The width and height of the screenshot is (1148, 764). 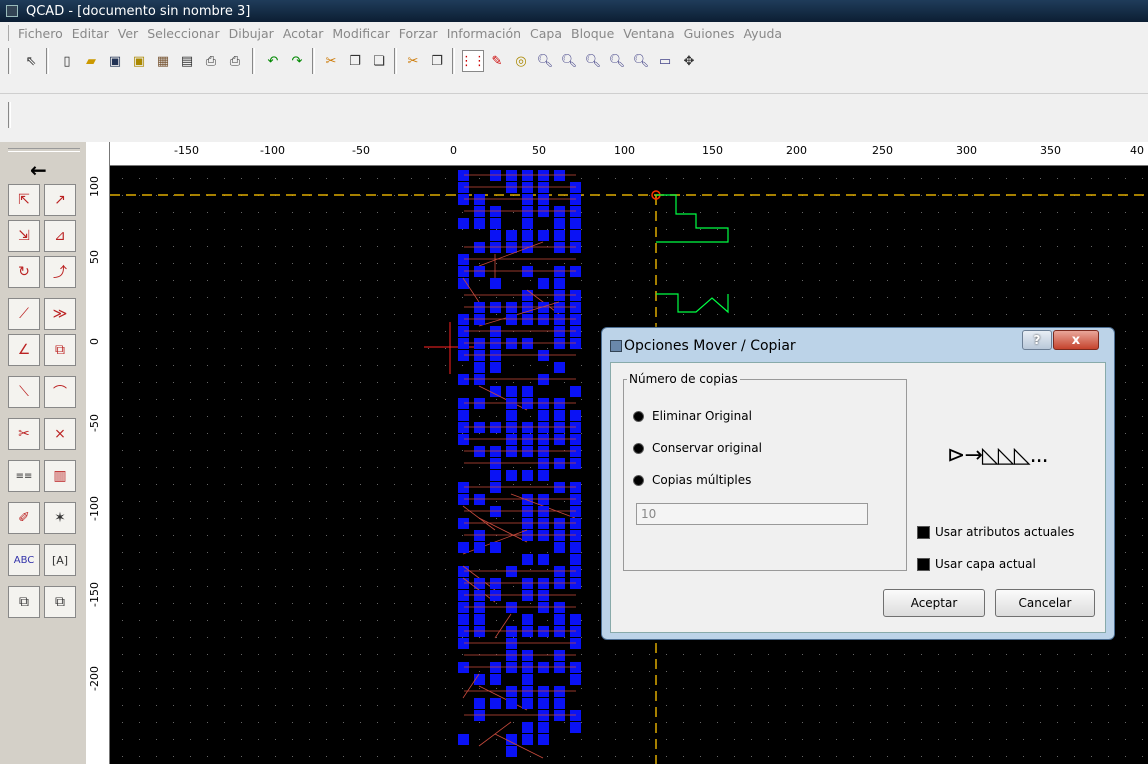 I want to click on menu-ayuda: Ayuda, so click(x=762, y=33).